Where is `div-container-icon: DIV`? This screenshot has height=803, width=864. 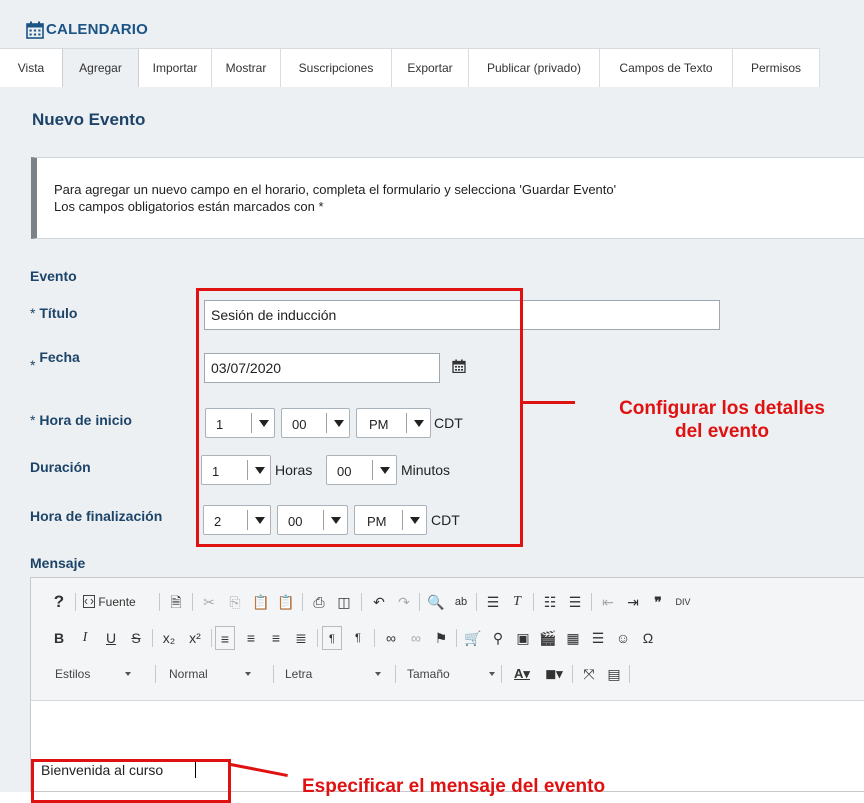 div-container-icon: DIV is located at coordinates (683, 602).